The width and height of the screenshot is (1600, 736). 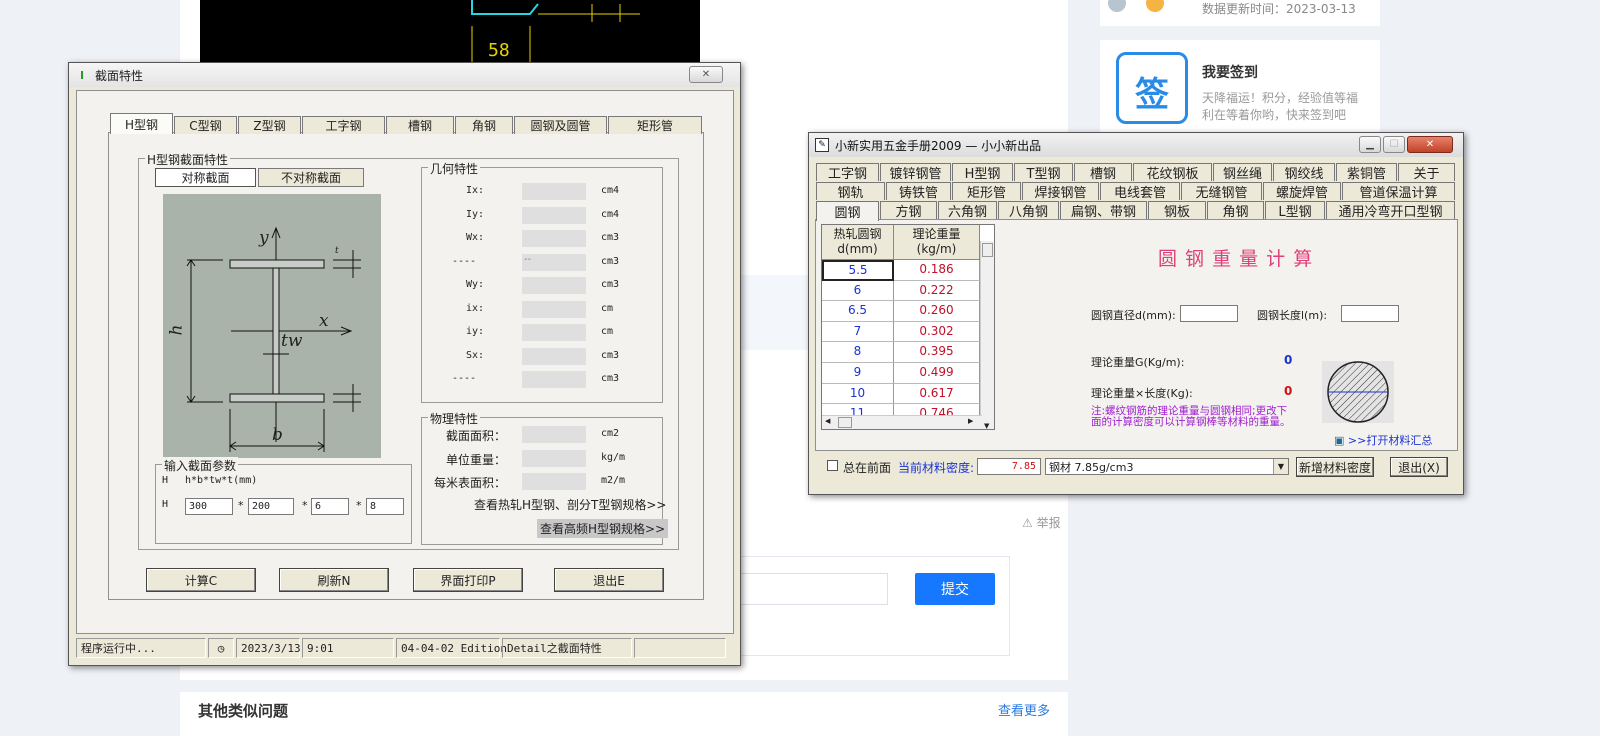 I want to click on calculate-button: 计算C, so click(x=201, y=580).